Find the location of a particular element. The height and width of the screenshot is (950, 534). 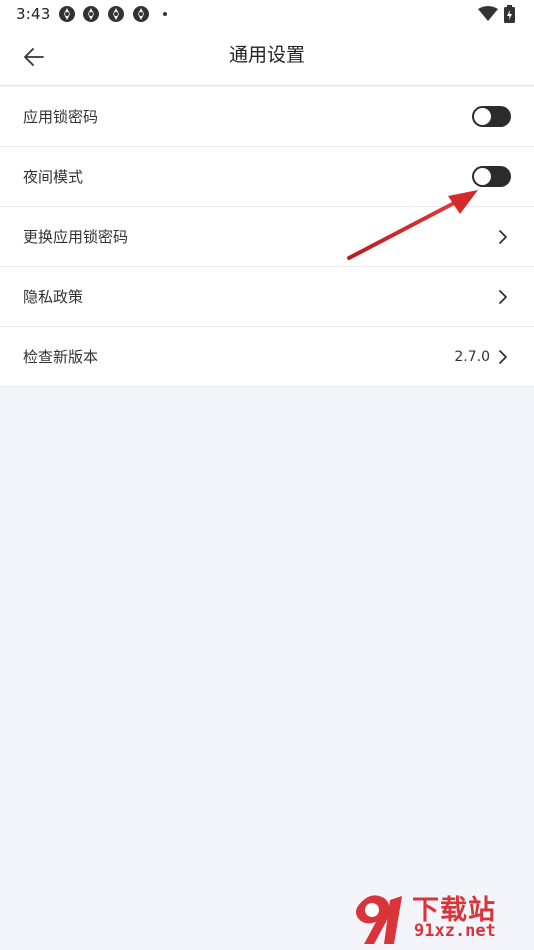

more-notifications-dot is located at coordinates (165, 14).